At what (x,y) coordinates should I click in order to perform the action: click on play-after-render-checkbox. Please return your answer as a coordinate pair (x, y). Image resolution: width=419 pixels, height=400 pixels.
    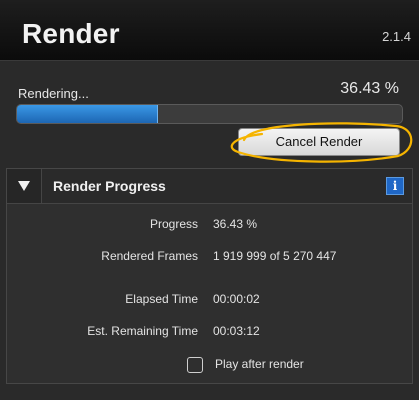
    Looking at the image, I should click on (195, 365).